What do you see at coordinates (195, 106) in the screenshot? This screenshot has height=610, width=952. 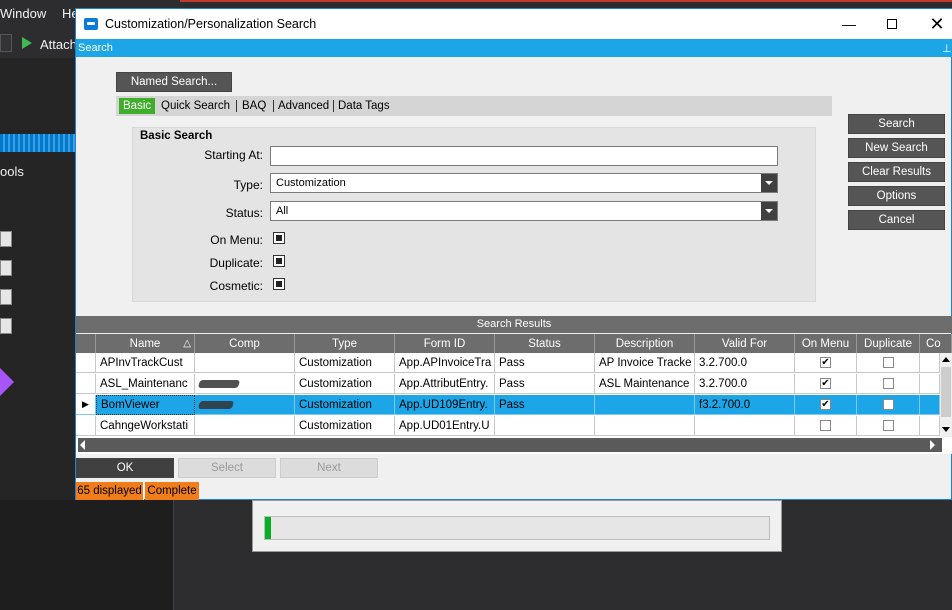 I see `tab-quick-search: Quick Search` at bounding box center [195, 106].